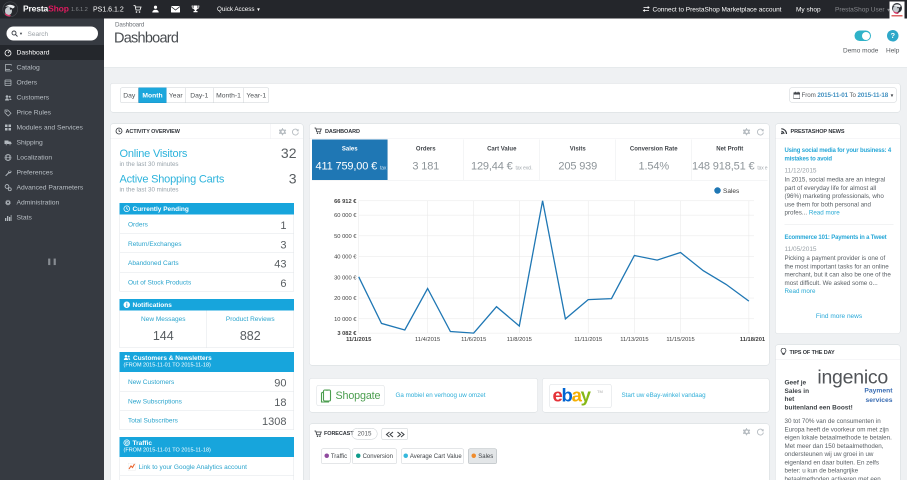  Describe the element at coordinates (427, 340) in the screenshot. I see `svg-text: 11/4/2015` at that location.